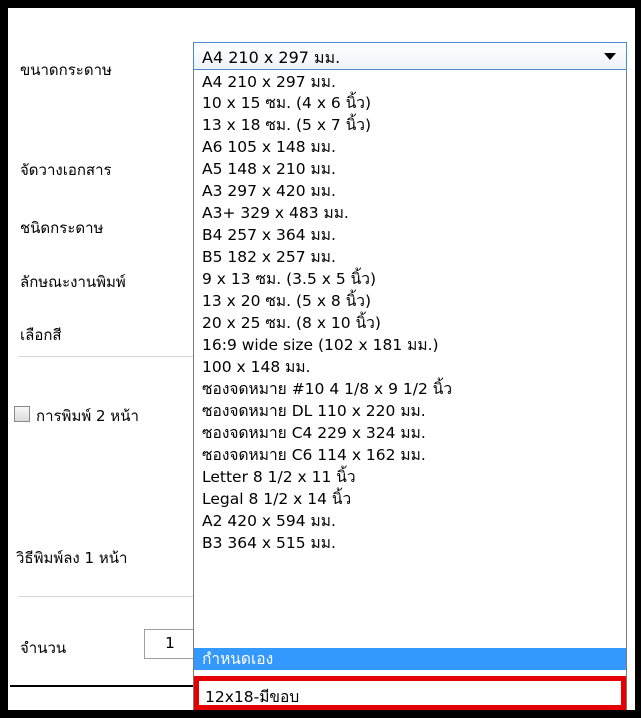 This screenshot has width=641, height=718. What do you see at coordinates (238, 659) in the screenshot?
I see `list-item-label: กำหนดเอง` at bounding box center [238, 659].